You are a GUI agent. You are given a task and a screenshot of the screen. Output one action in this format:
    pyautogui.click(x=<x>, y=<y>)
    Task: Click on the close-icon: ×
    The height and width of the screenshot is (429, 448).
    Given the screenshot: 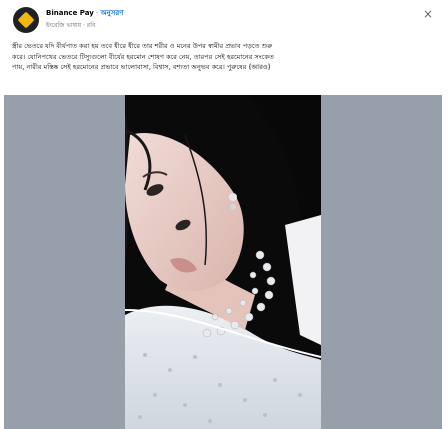 What is the action you would take?
    pyautogui.click(x=428, y=14)
    